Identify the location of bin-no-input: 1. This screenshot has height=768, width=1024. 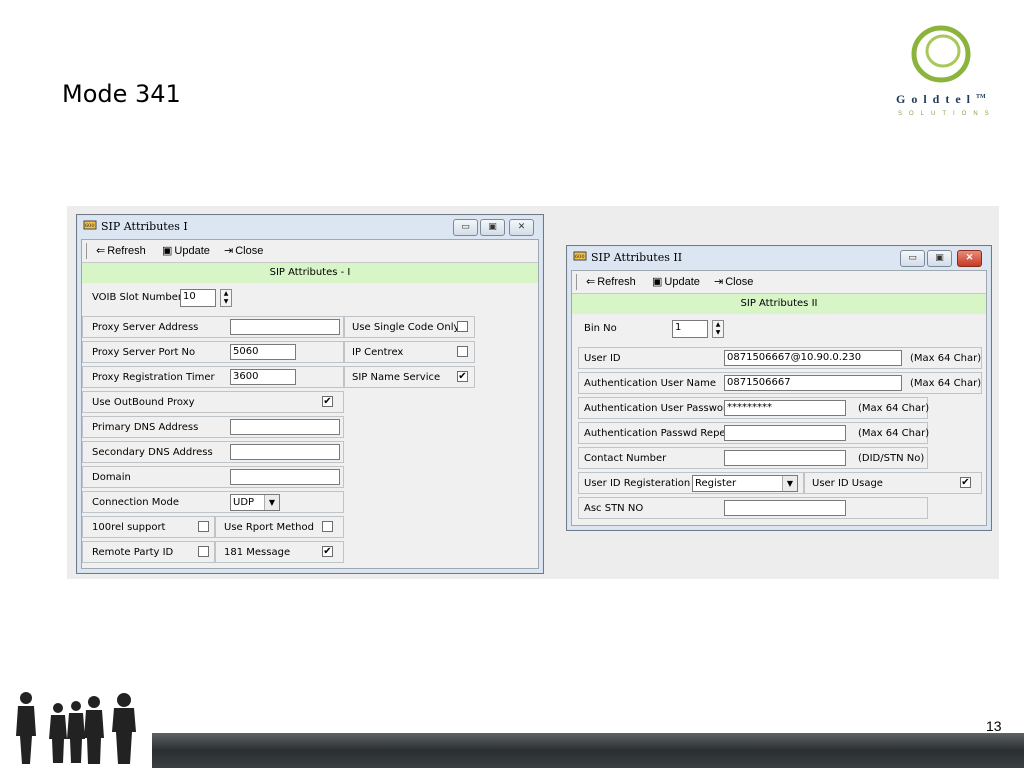
(690, 329).